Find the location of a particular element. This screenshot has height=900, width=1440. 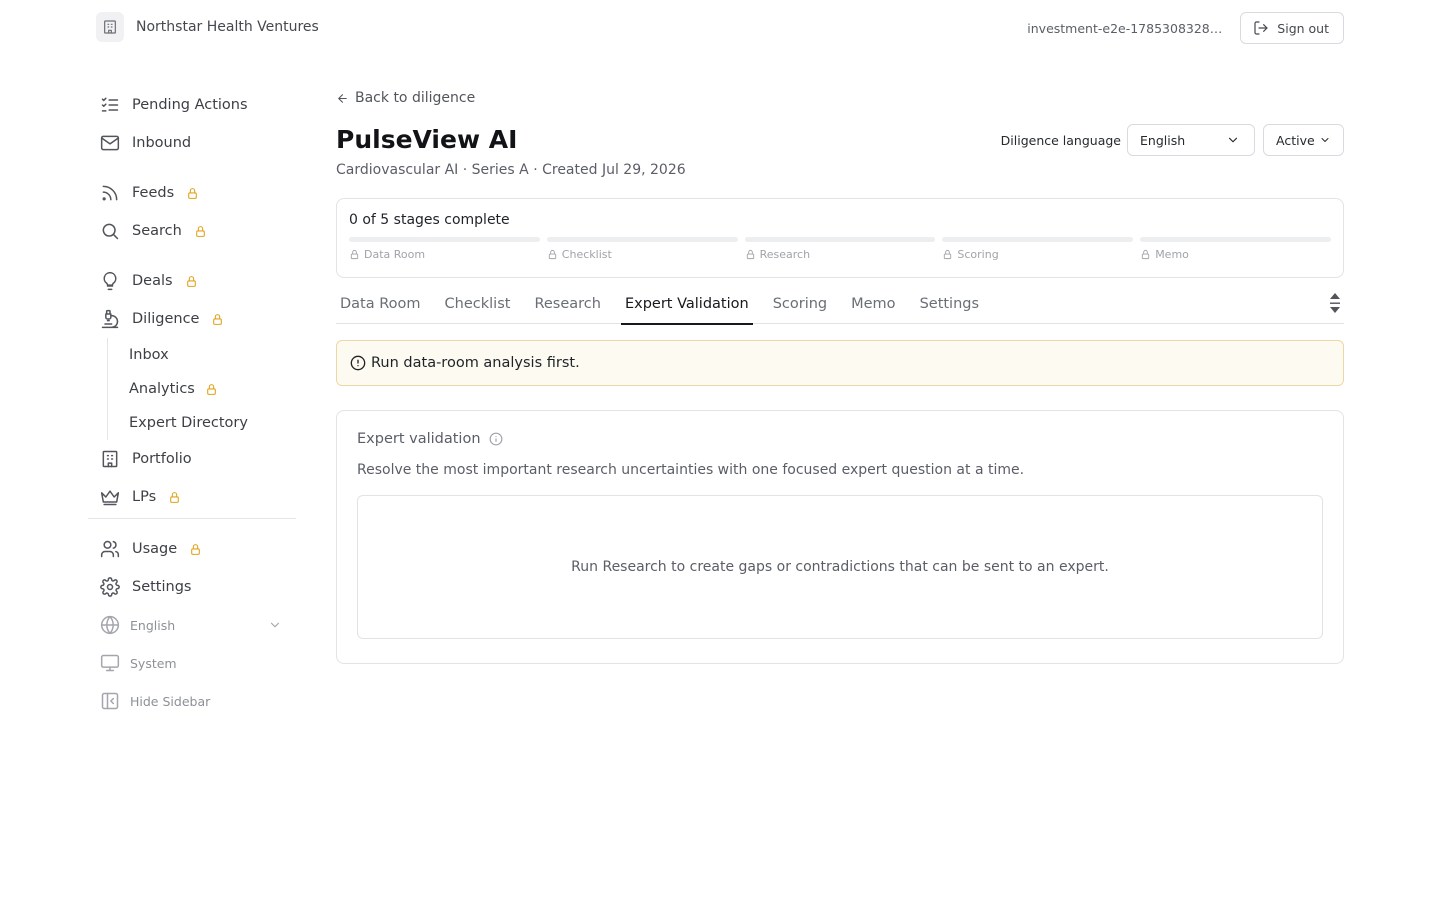

sidebar-item-label: Settings is located at coordinates (162, 587).